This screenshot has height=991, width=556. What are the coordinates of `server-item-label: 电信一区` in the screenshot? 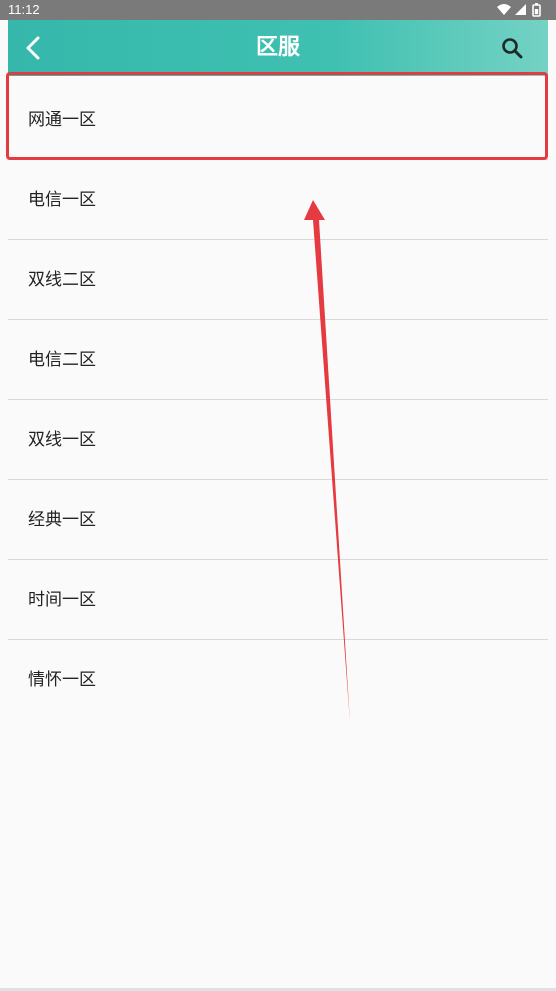 It's located at (62, 200).